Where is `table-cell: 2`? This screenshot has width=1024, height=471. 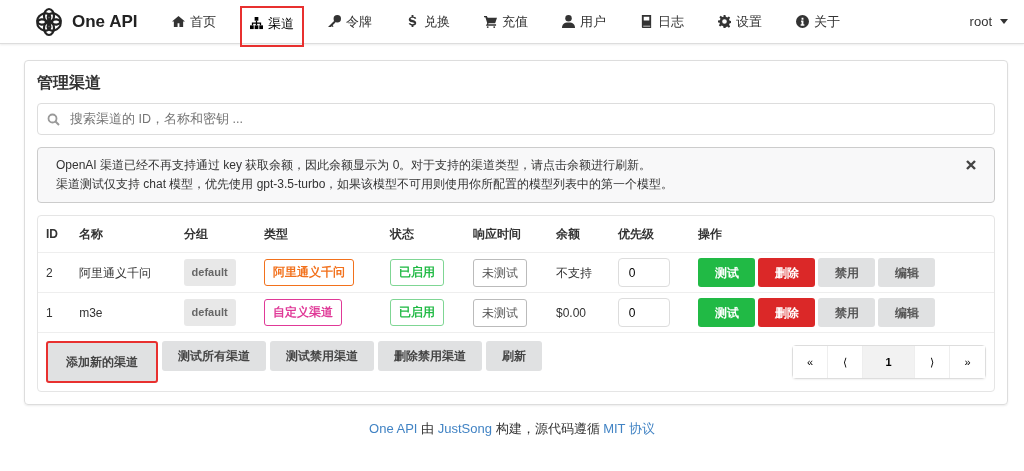
table-cell: 2 is located at coordinates (49, 272).